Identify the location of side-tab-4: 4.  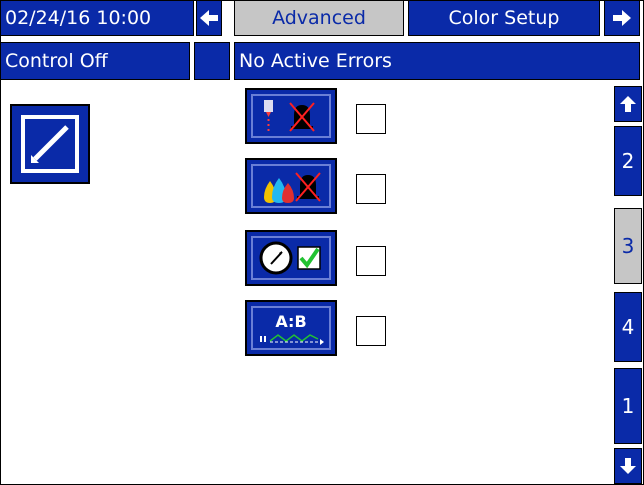
(628, 327).